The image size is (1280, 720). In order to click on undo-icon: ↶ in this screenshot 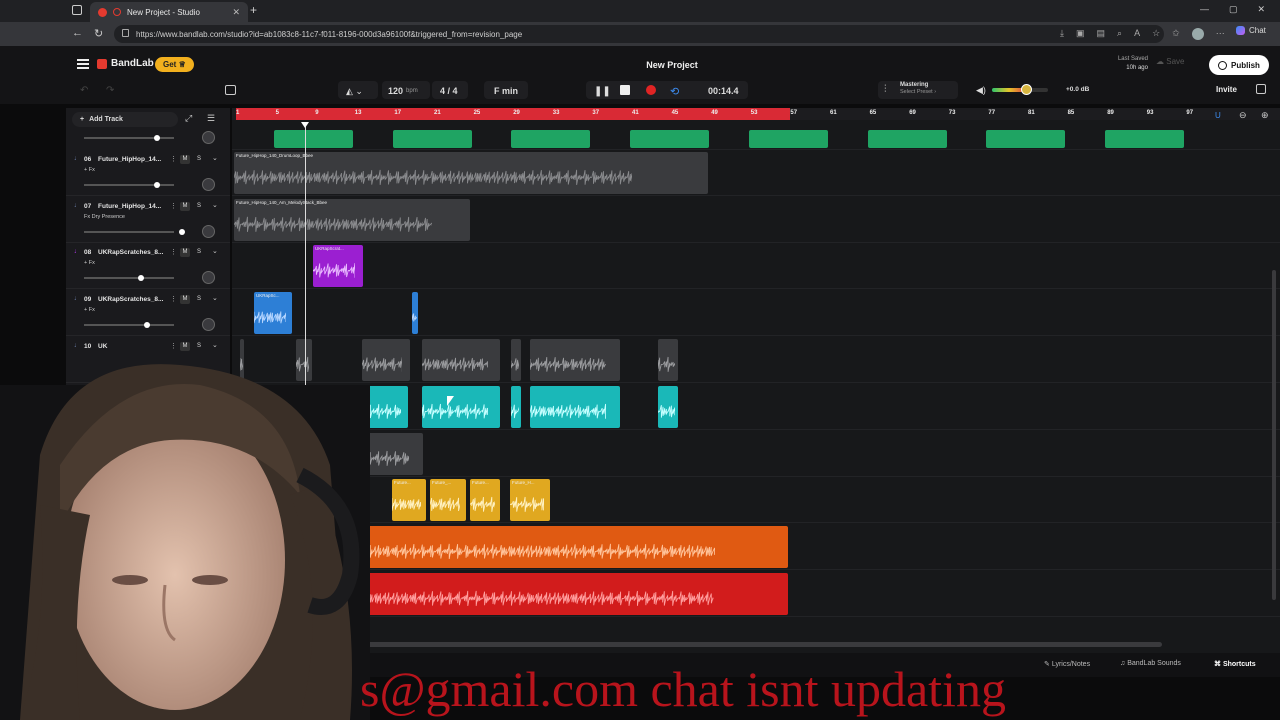, I will do `click(84, 90)`.